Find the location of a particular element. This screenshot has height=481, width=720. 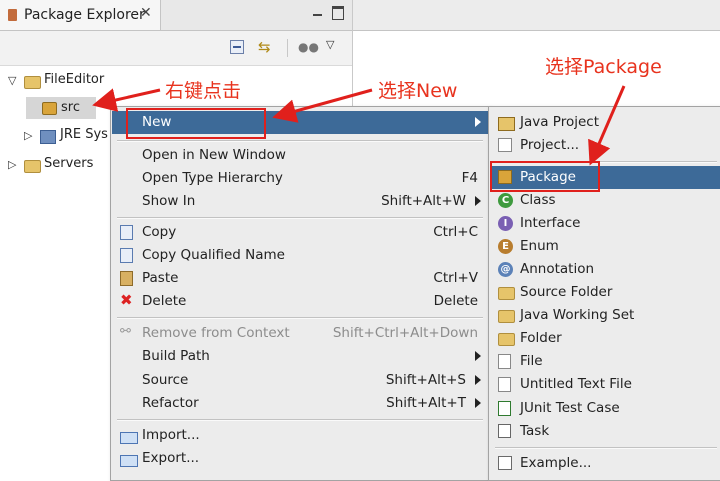

arrow-to-src is located at coordinates (126, 100).